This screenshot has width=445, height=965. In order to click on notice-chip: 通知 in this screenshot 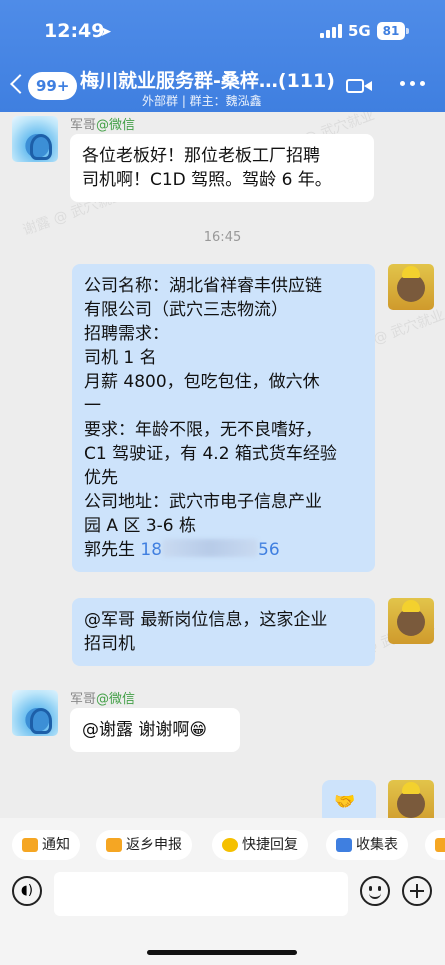, I will do `click(46, 845)`.